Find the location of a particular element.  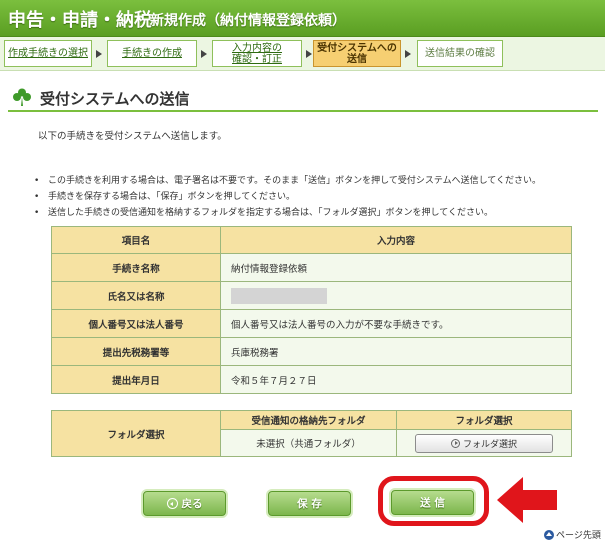

page-main-title: 申告・申請・納税 is located at coordinates (80, 20).